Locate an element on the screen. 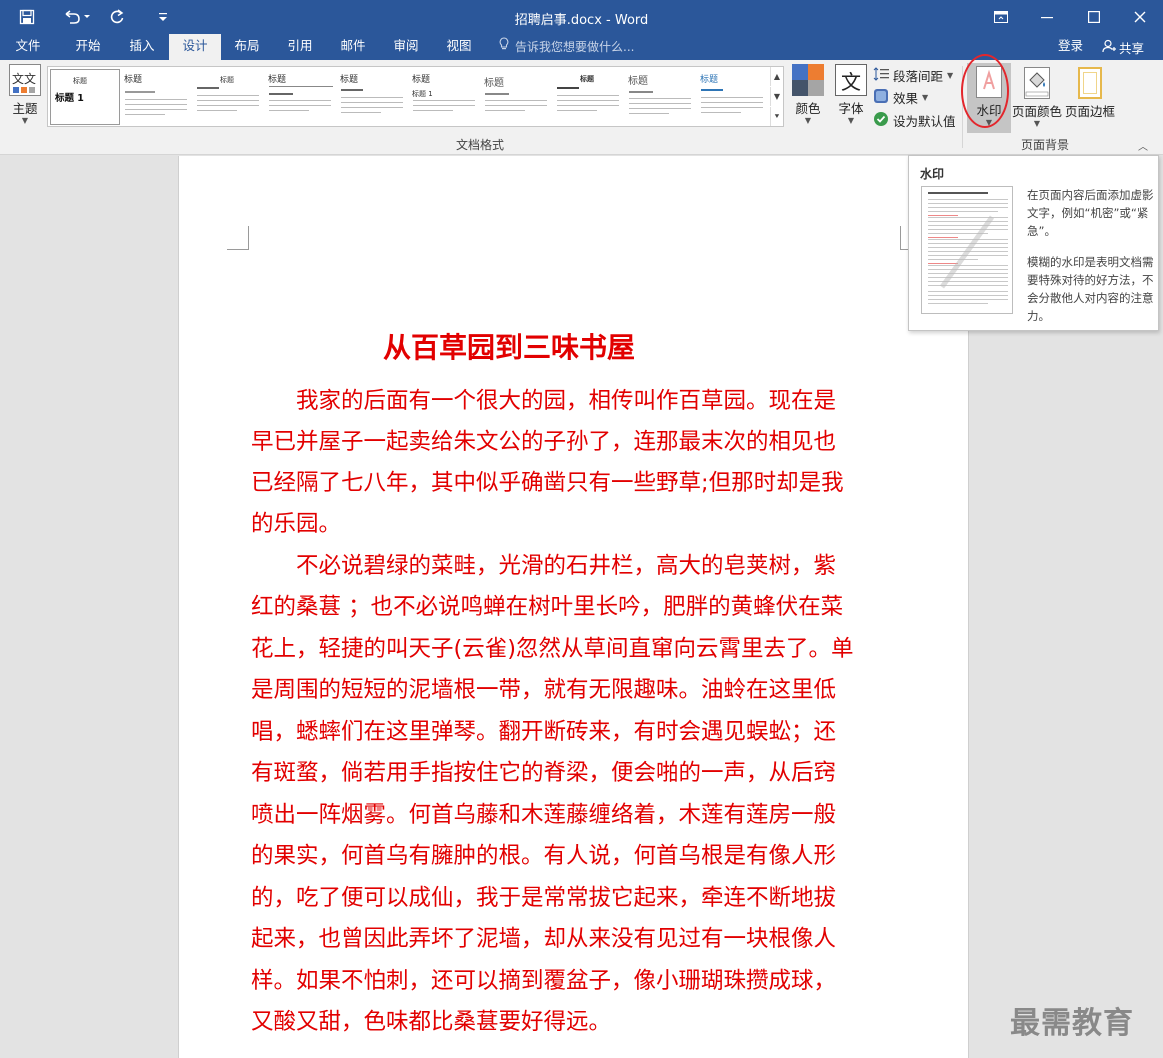 The image size is (1163, 1058). close-icon is located at coordinates (1140, 17).